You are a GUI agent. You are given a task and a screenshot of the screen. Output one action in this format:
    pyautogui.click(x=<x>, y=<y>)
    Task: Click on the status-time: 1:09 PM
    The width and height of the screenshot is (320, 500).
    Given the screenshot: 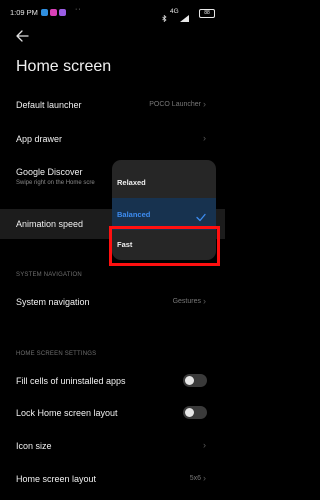 What is the action you would take?
    pyautogui.click(x=24, y=12)
    